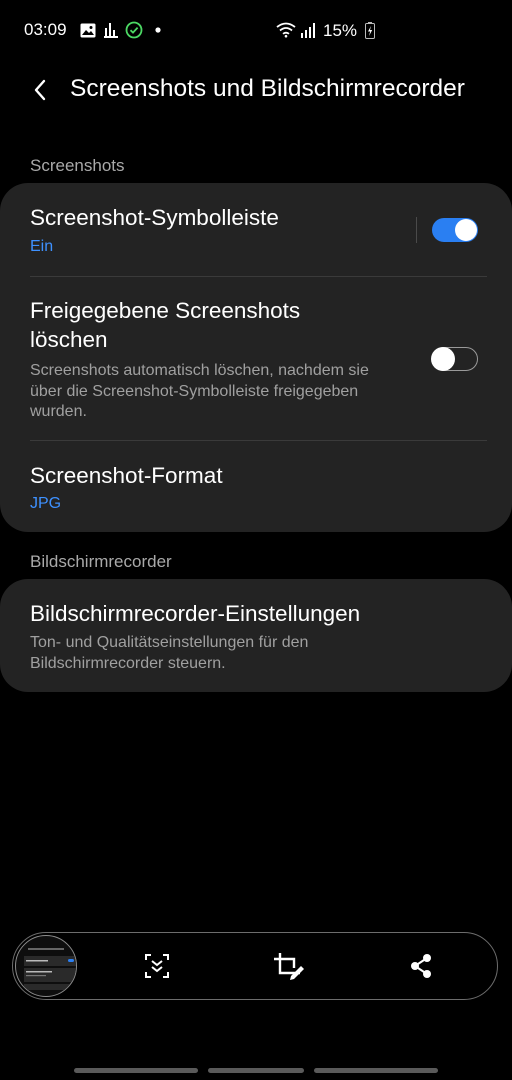 The width and height of the screenshot is (512, 1080). What do you see at coordinates (256, 31) in the screenshot?
I see `status-bar: 03:09 15%` at bounding box center [256, 31].